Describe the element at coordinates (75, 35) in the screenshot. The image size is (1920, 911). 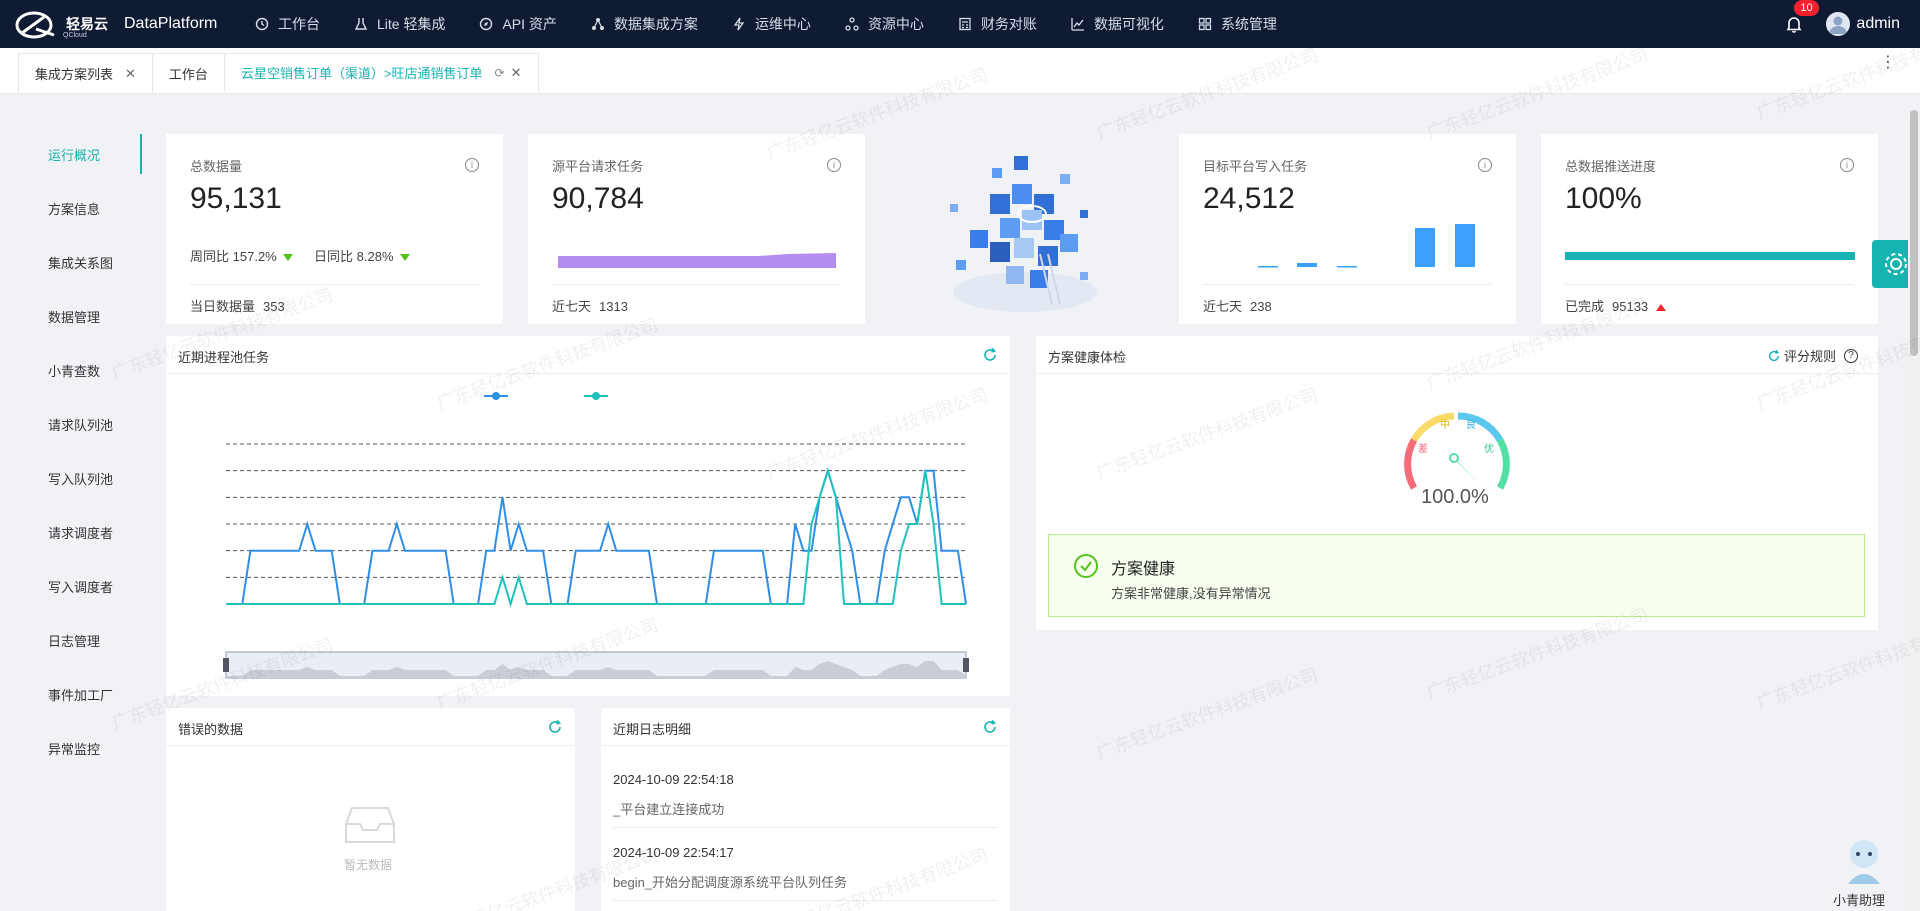
I see `logo-subtext: QCloud` at that location.